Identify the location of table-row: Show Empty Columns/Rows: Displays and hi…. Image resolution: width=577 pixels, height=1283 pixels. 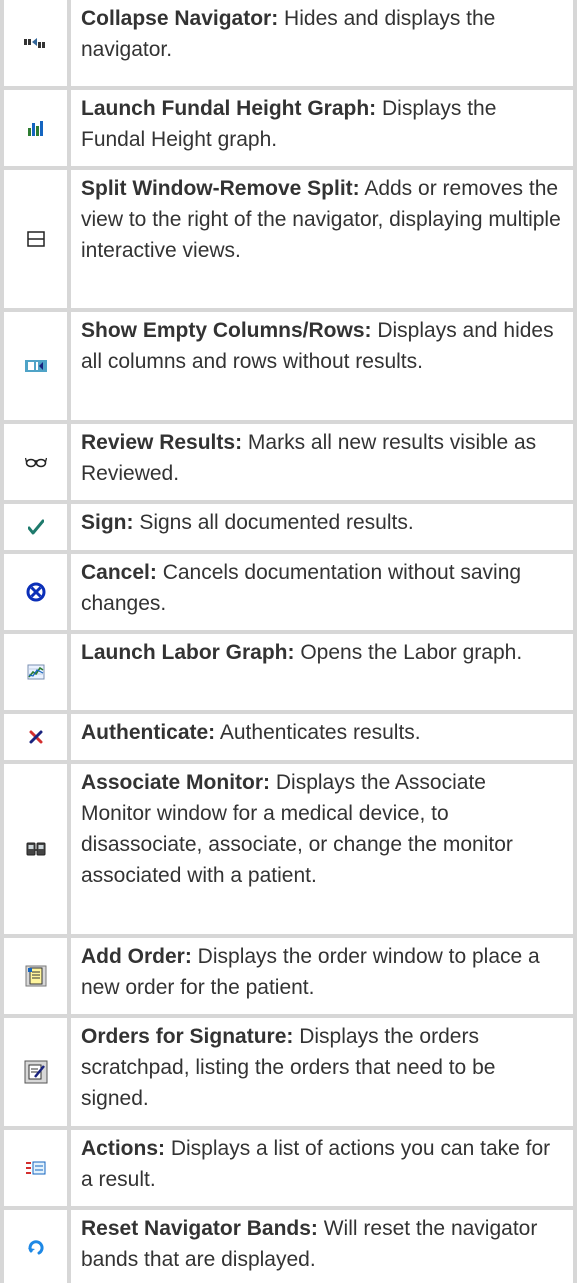
(288, 366).